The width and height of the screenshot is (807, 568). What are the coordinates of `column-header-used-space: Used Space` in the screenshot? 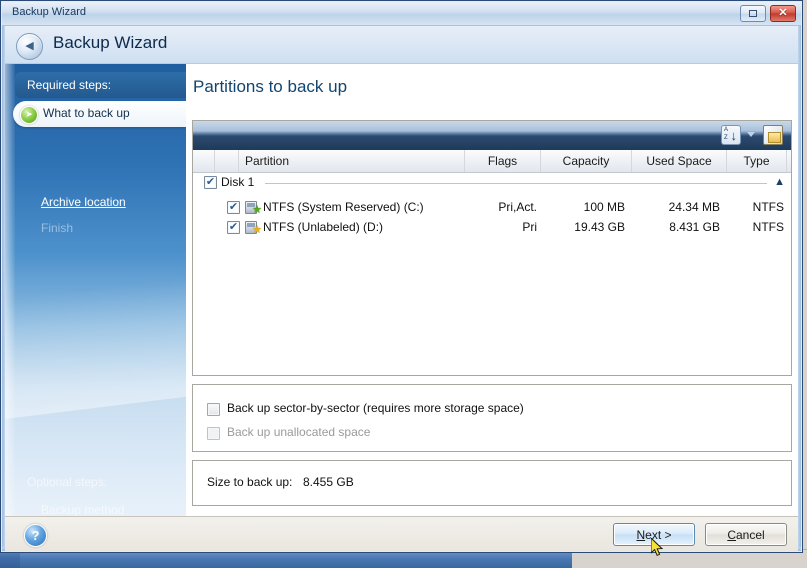 It's located at (679, 161).